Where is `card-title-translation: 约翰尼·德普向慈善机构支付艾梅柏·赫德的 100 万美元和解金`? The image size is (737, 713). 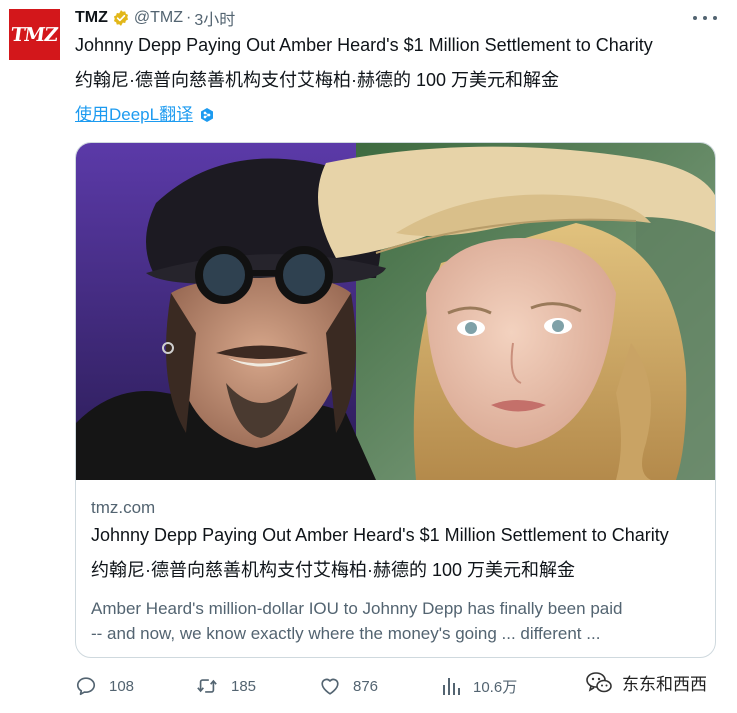 card-title-translation: 约翰尼·德普向慈善机构支付艾梅柏·赫德的 100 万美元和解金 is located at coordinates (333, 570).